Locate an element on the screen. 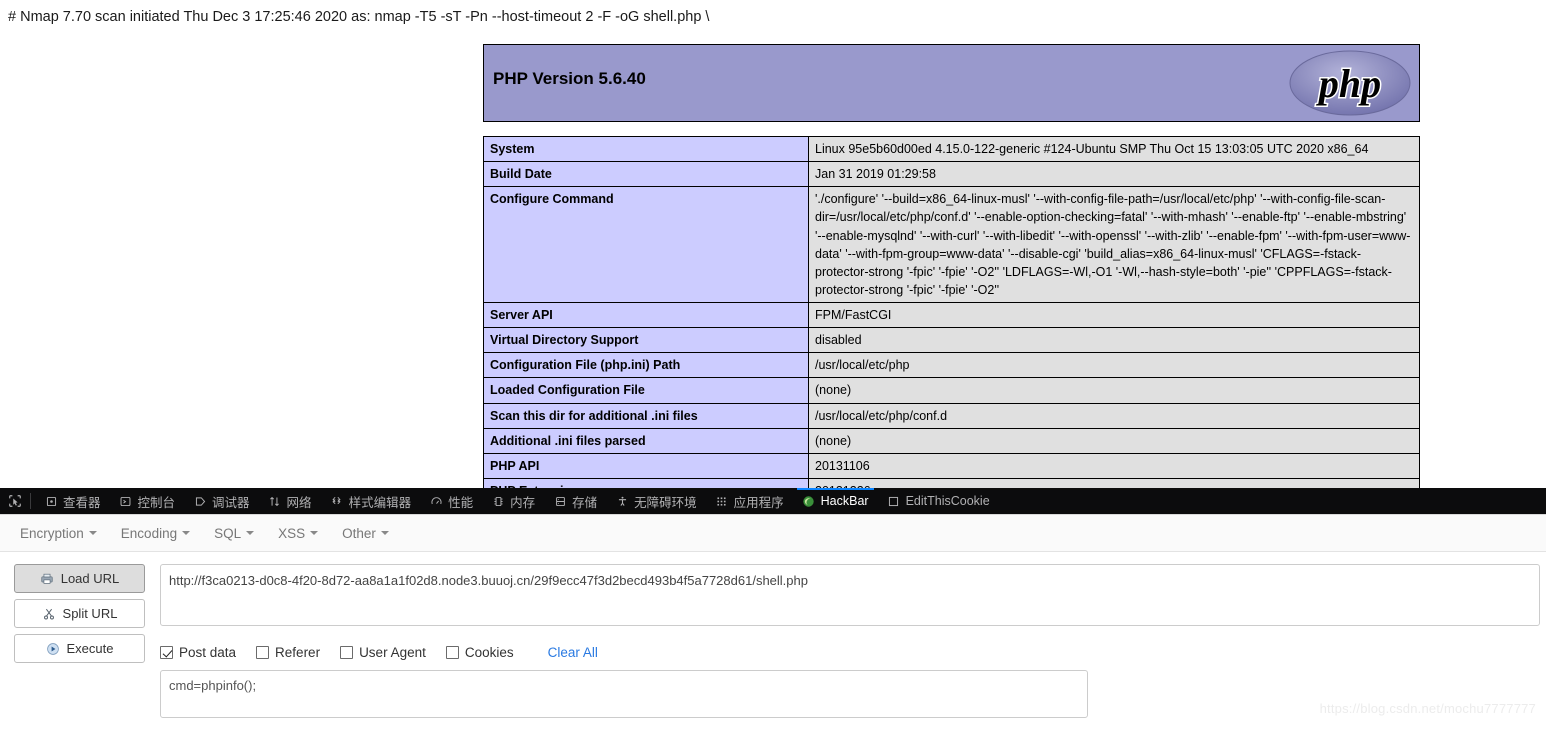  menu-xss: XSS is located at coordinates (298, 533).